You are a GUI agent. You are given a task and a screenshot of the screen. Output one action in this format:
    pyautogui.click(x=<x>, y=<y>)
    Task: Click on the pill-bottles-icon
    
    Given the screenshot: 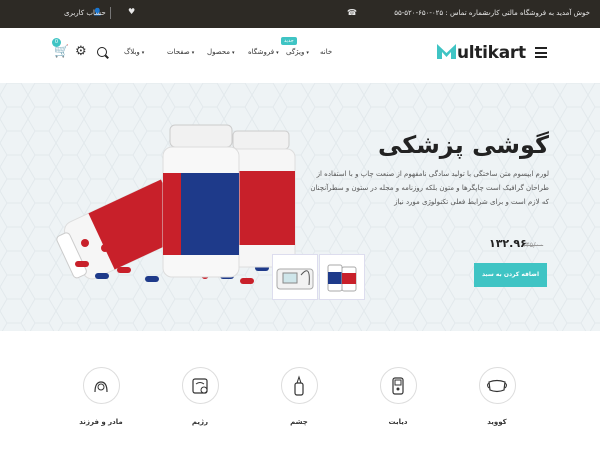 What is the action you would take?
    pyautogui.click(x=342, y=278)
    